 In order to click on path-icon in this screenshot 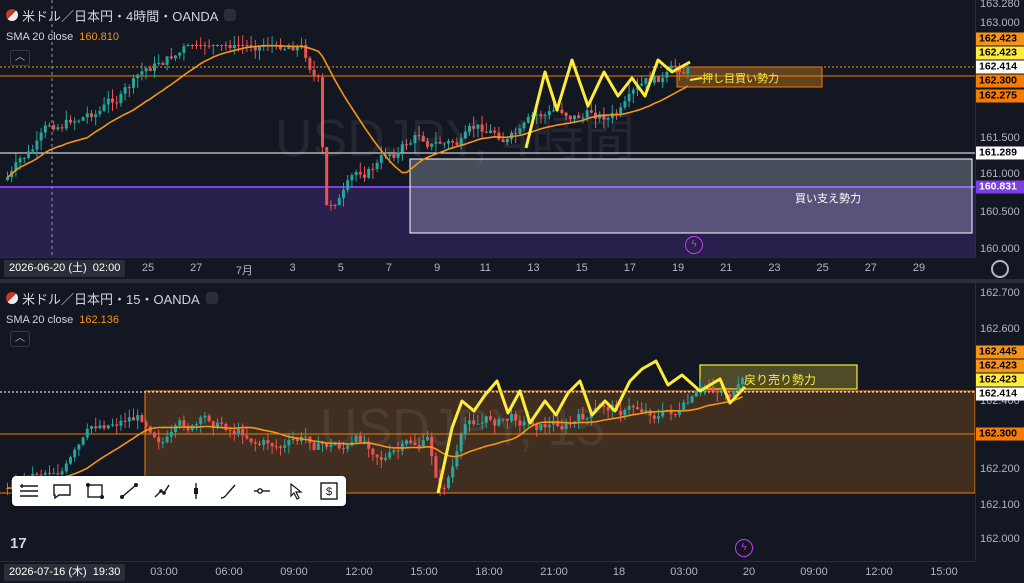, I will do `click(162, 491)`.